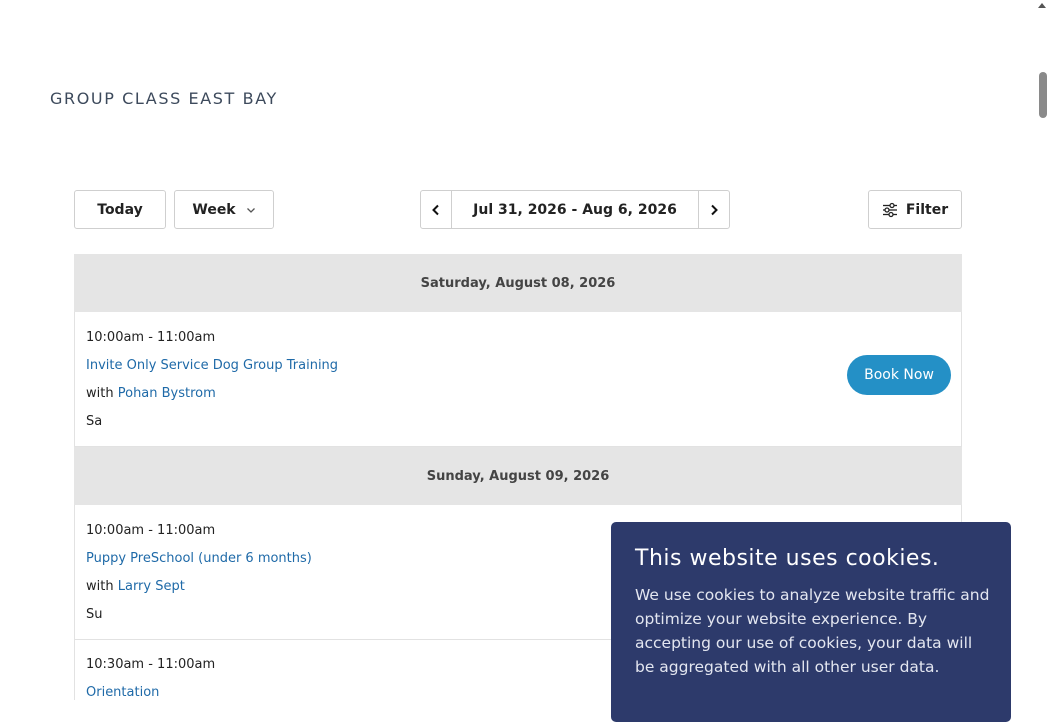 Image resolution: width=1050 pixels, height=722 pixels. Describe the element at coordinates (122, 692) in the screenshot. I see `event-name-link: Orientation` at that location.